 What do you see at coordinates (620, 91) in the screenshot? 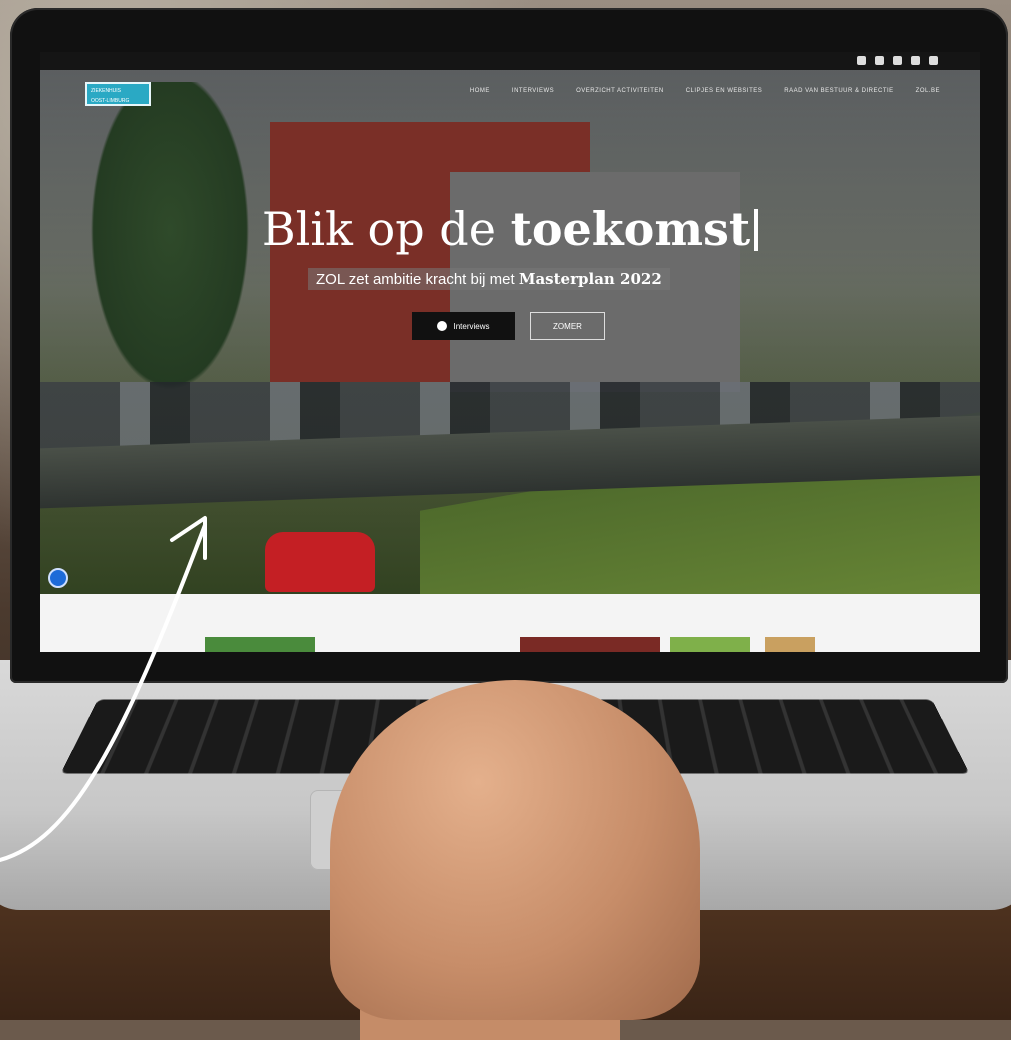
I see `nav-item-overzicht-activiteiten: OVERZICHT ACTIVITEITEN` at bounding box center [620, 91].